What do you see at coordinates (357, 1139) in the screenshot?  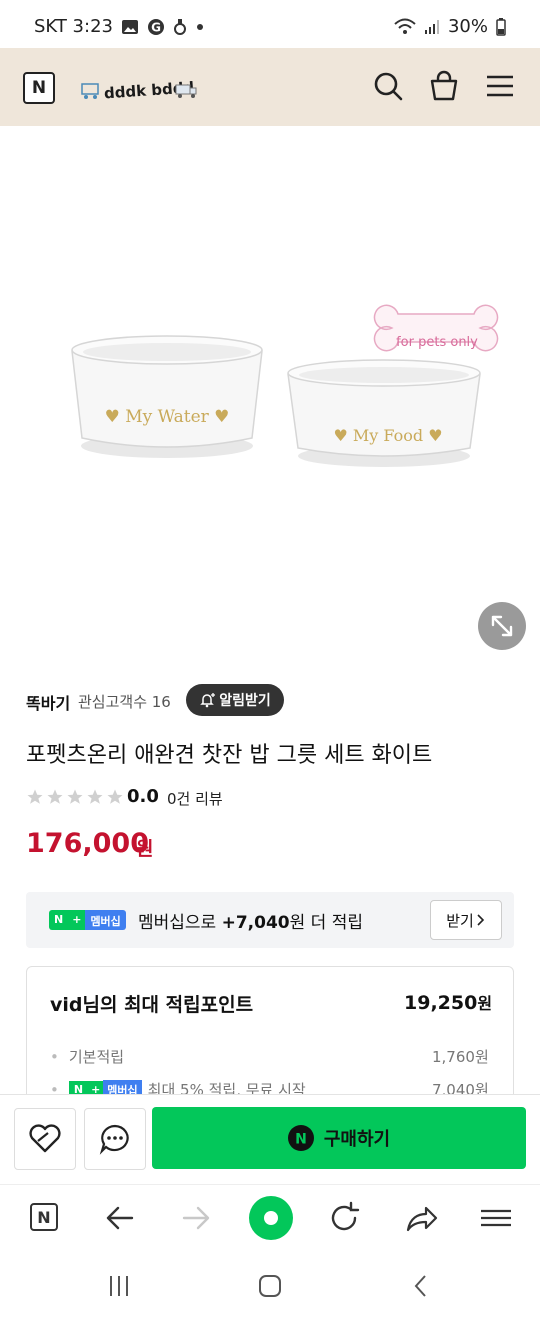 I see `buy-label: 구매하기` at bounding box center [357, 1139].